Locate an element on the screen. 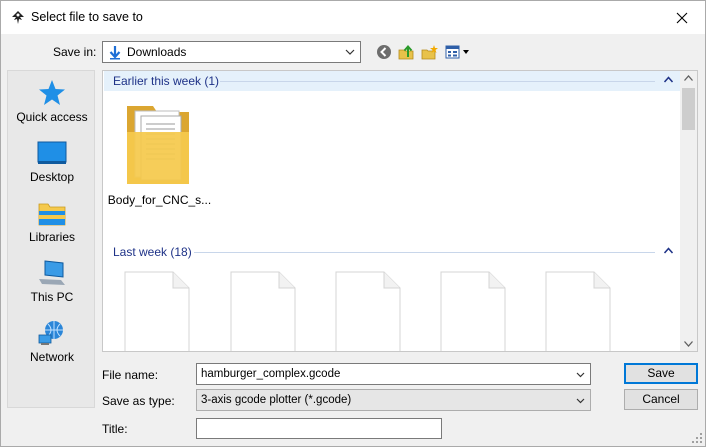  place-label: Network is located at coordinates (51, 357).